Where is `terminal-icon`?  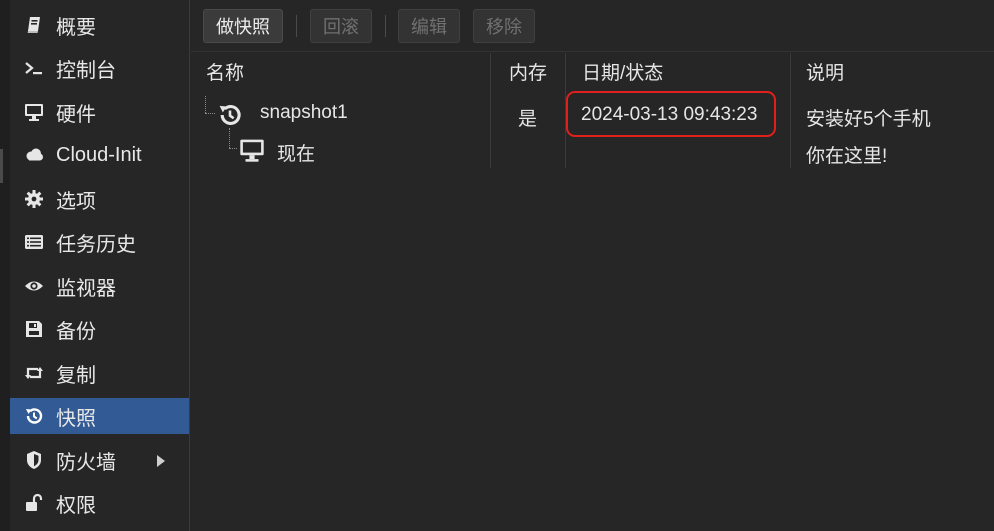 terminal-icon is located at coordinates (34, 68).